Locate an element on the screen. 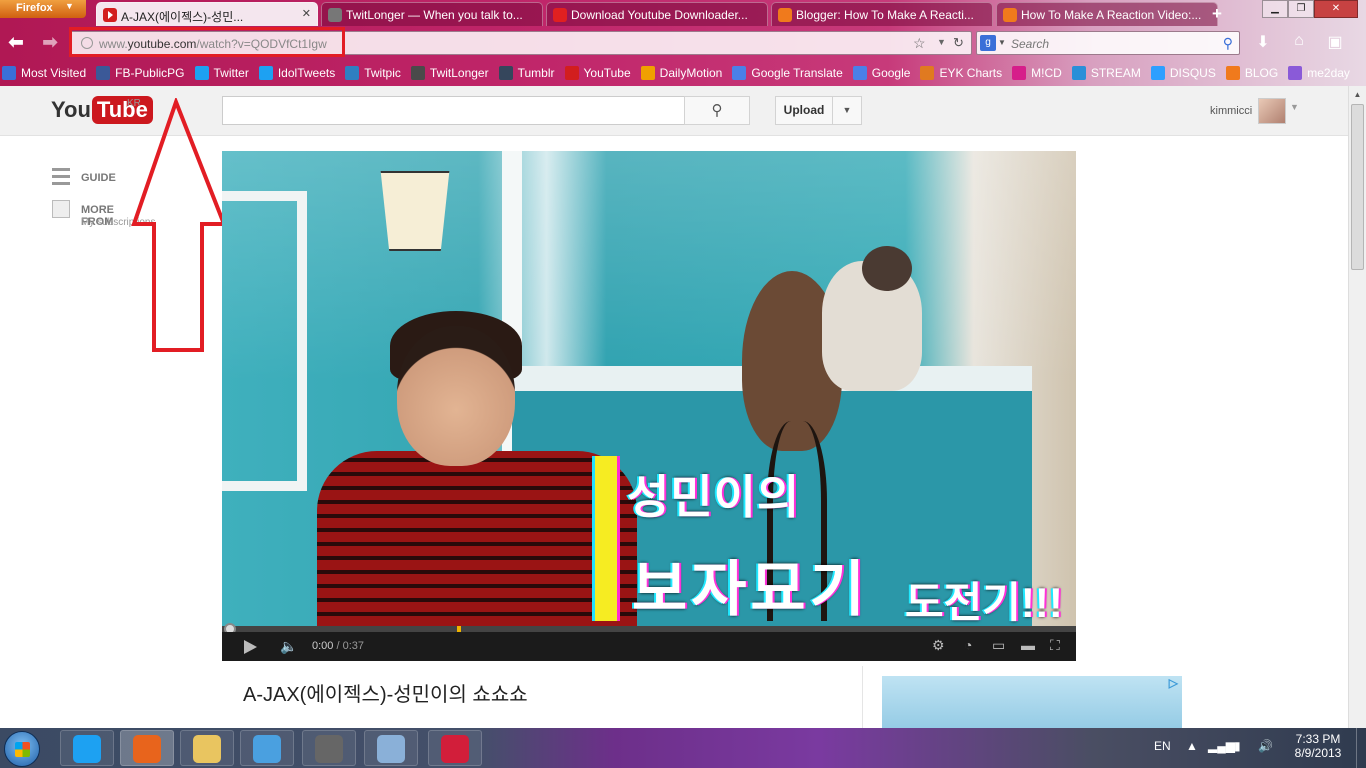  play-icon is located at coordinates (250, 647).